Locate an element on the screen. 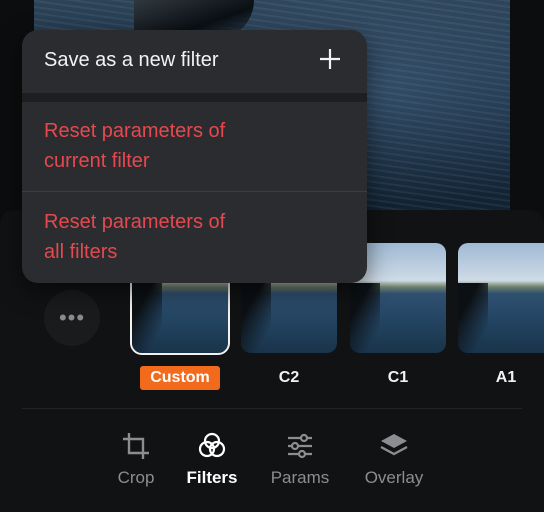  menu-group-gap is located at coordinates (194, 97).